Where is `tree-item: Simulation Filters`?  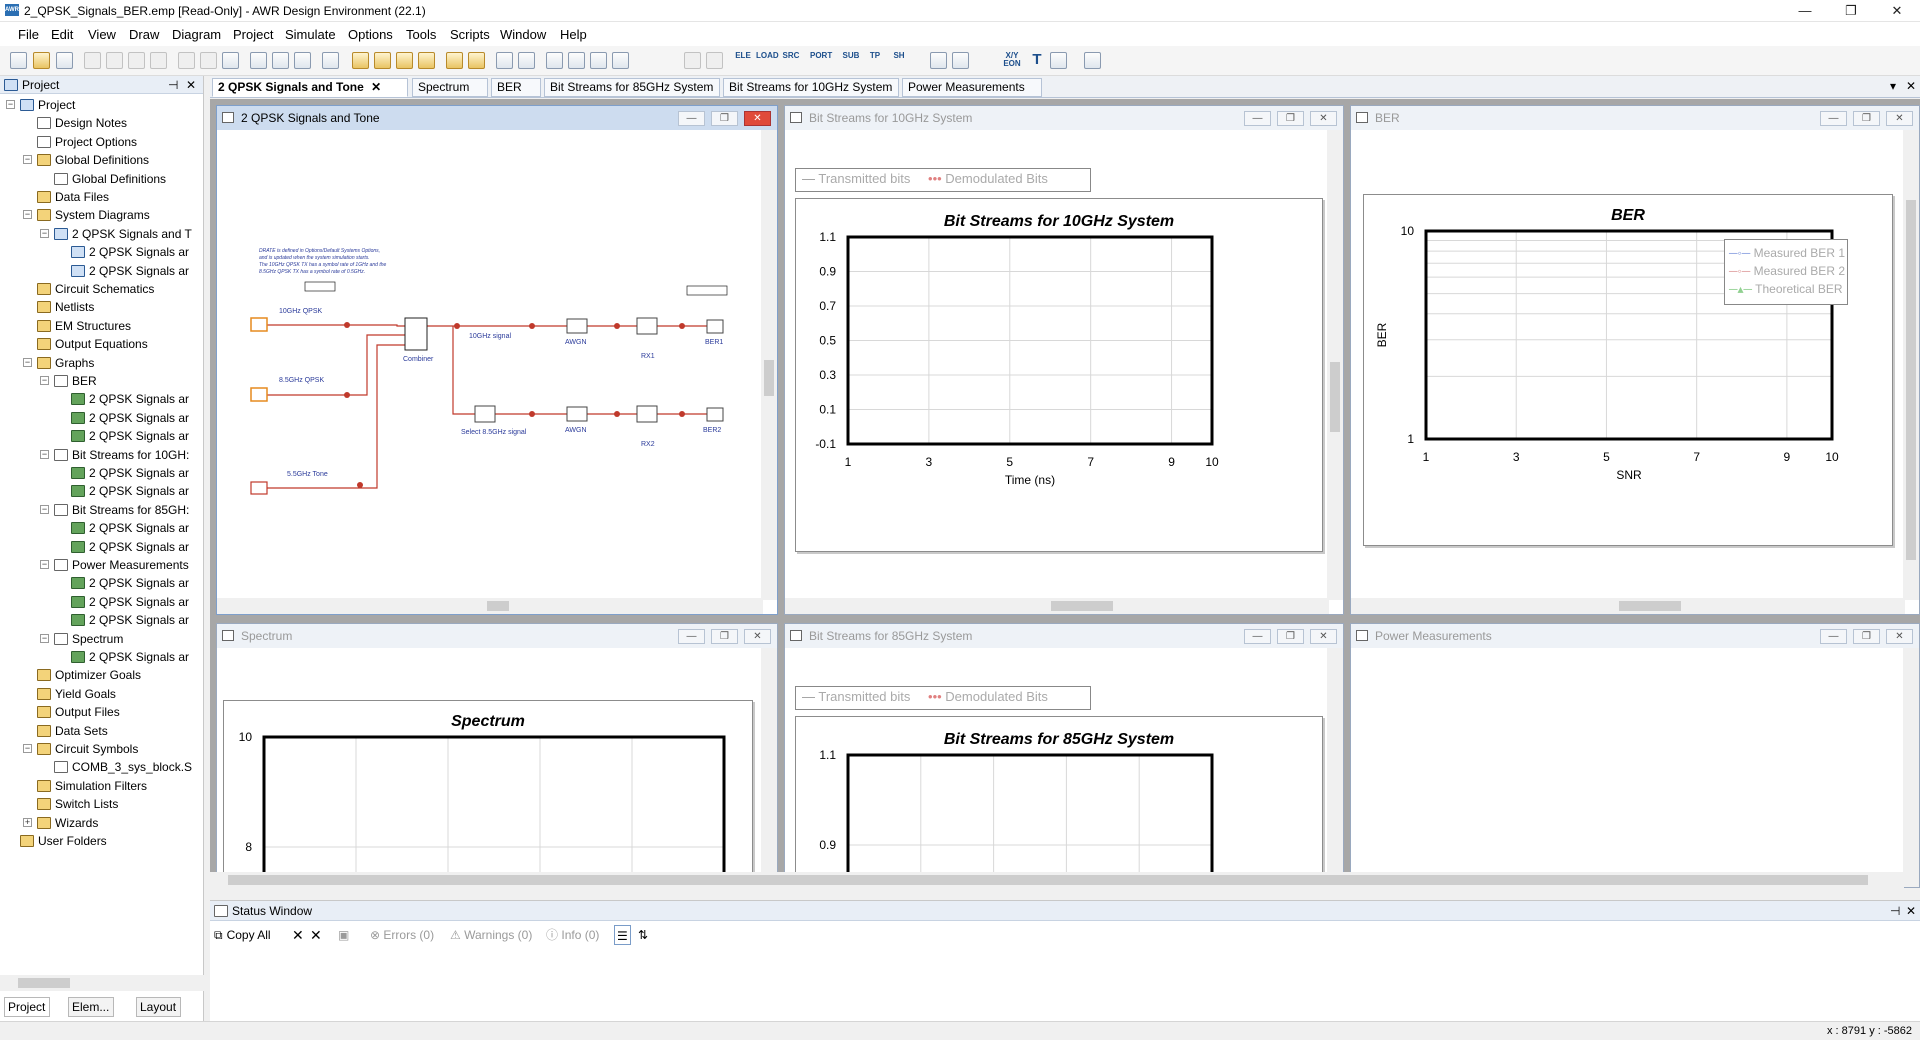
tree-item: Simulation Filters is located at coordinates (92, 786).